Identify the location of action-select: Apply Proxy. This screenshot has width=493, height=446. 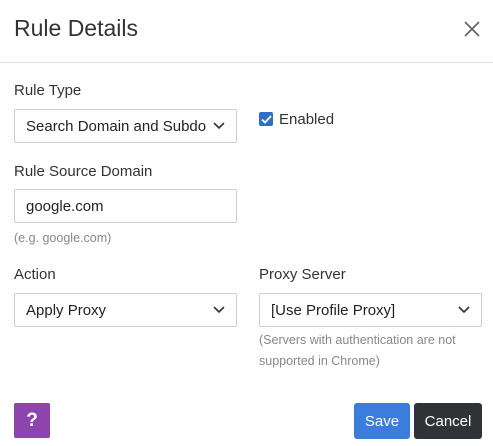
(125, 310).